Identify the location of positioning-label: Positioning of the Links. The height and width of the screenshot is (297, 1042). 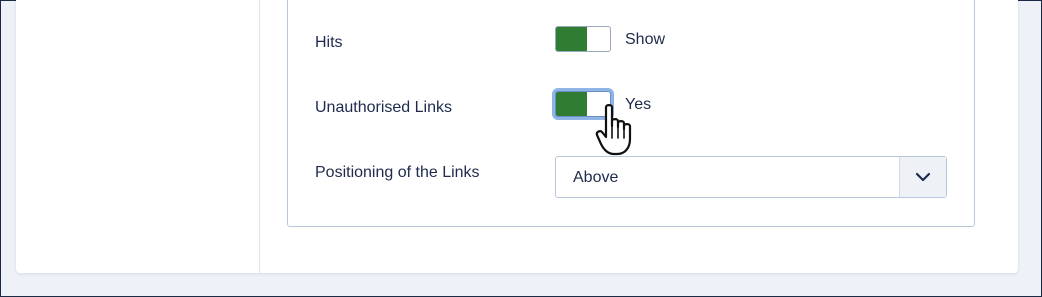
(397, 172).